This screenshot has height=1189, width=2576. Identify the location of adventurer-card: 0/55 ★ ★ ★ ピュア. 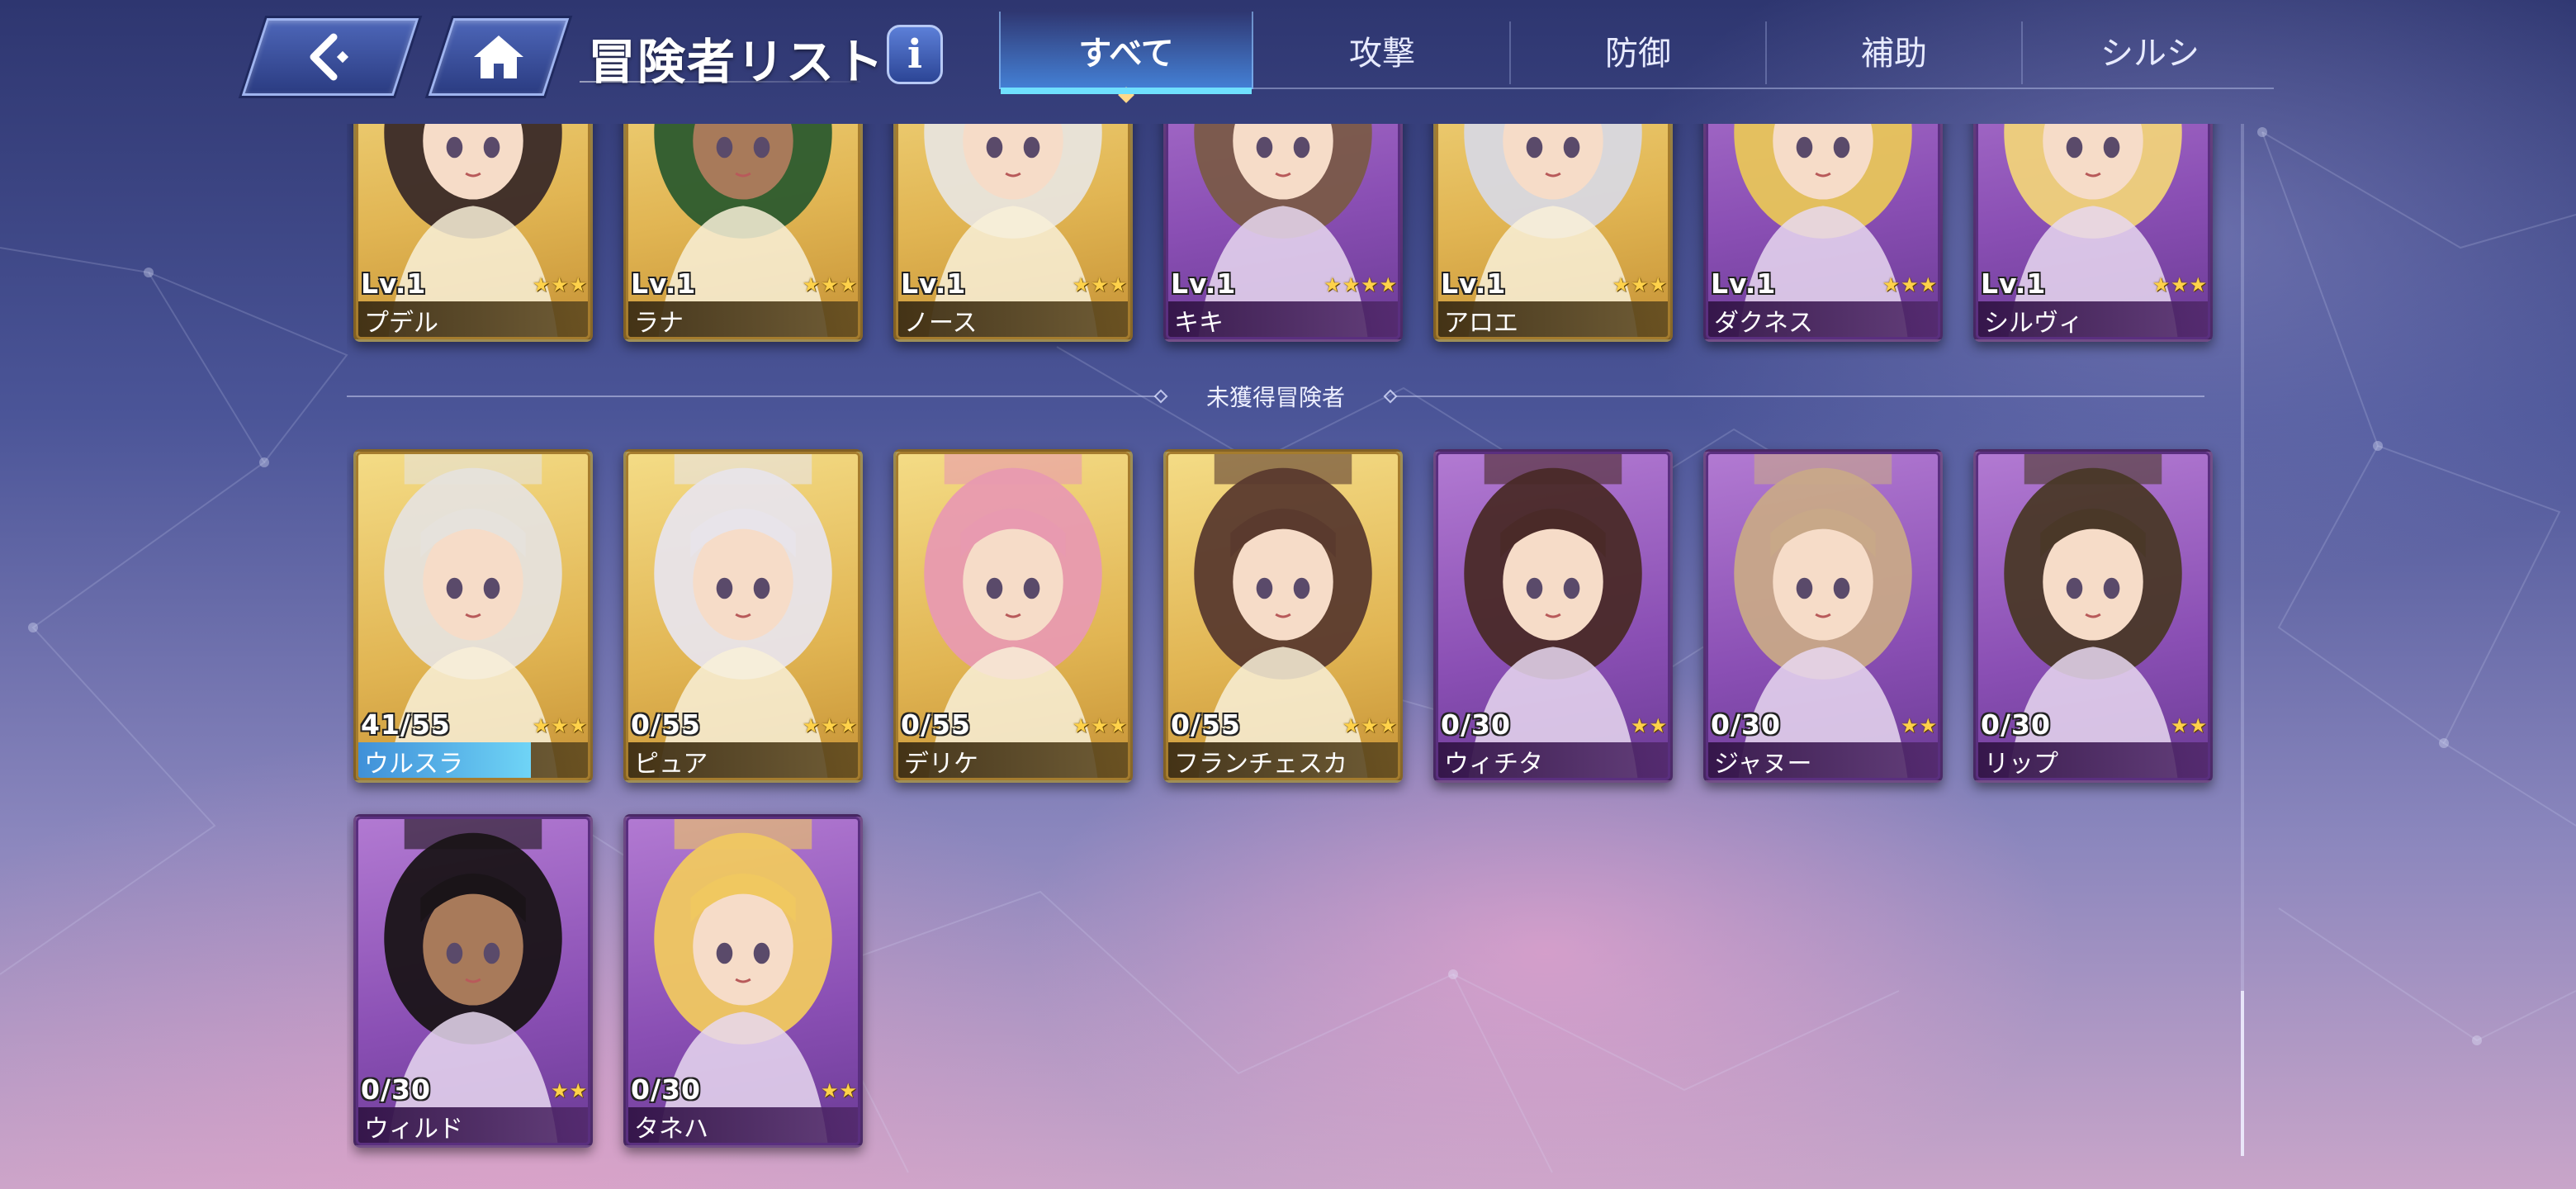
(743, 616).